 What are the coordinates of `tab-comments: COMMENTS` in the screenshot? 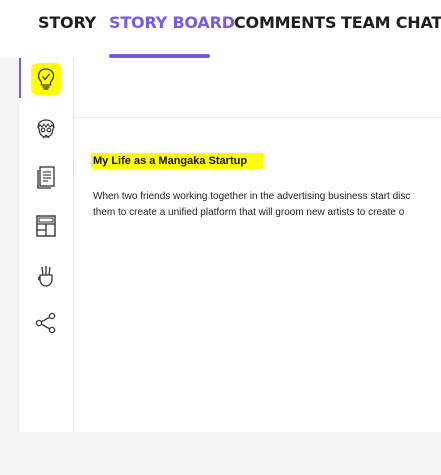 It's located at (285, 22).